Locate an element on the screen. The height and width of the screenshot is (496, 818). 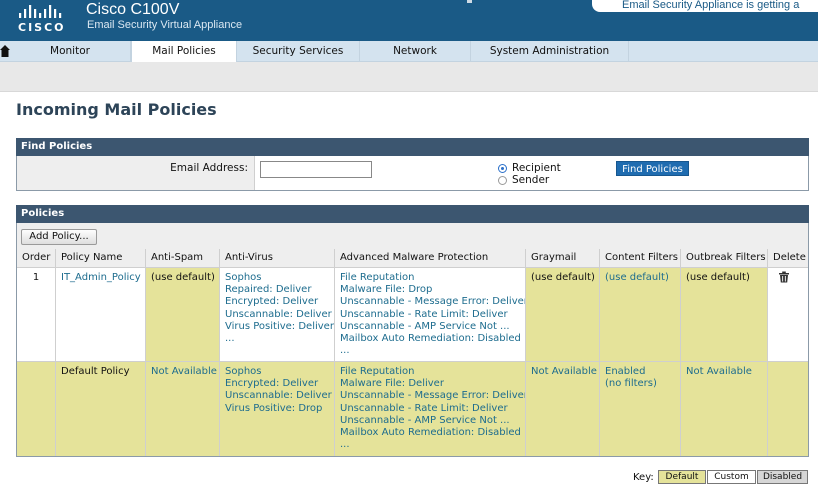
page-title: Incoming Mail Policies is located at coordinates (116, 109).